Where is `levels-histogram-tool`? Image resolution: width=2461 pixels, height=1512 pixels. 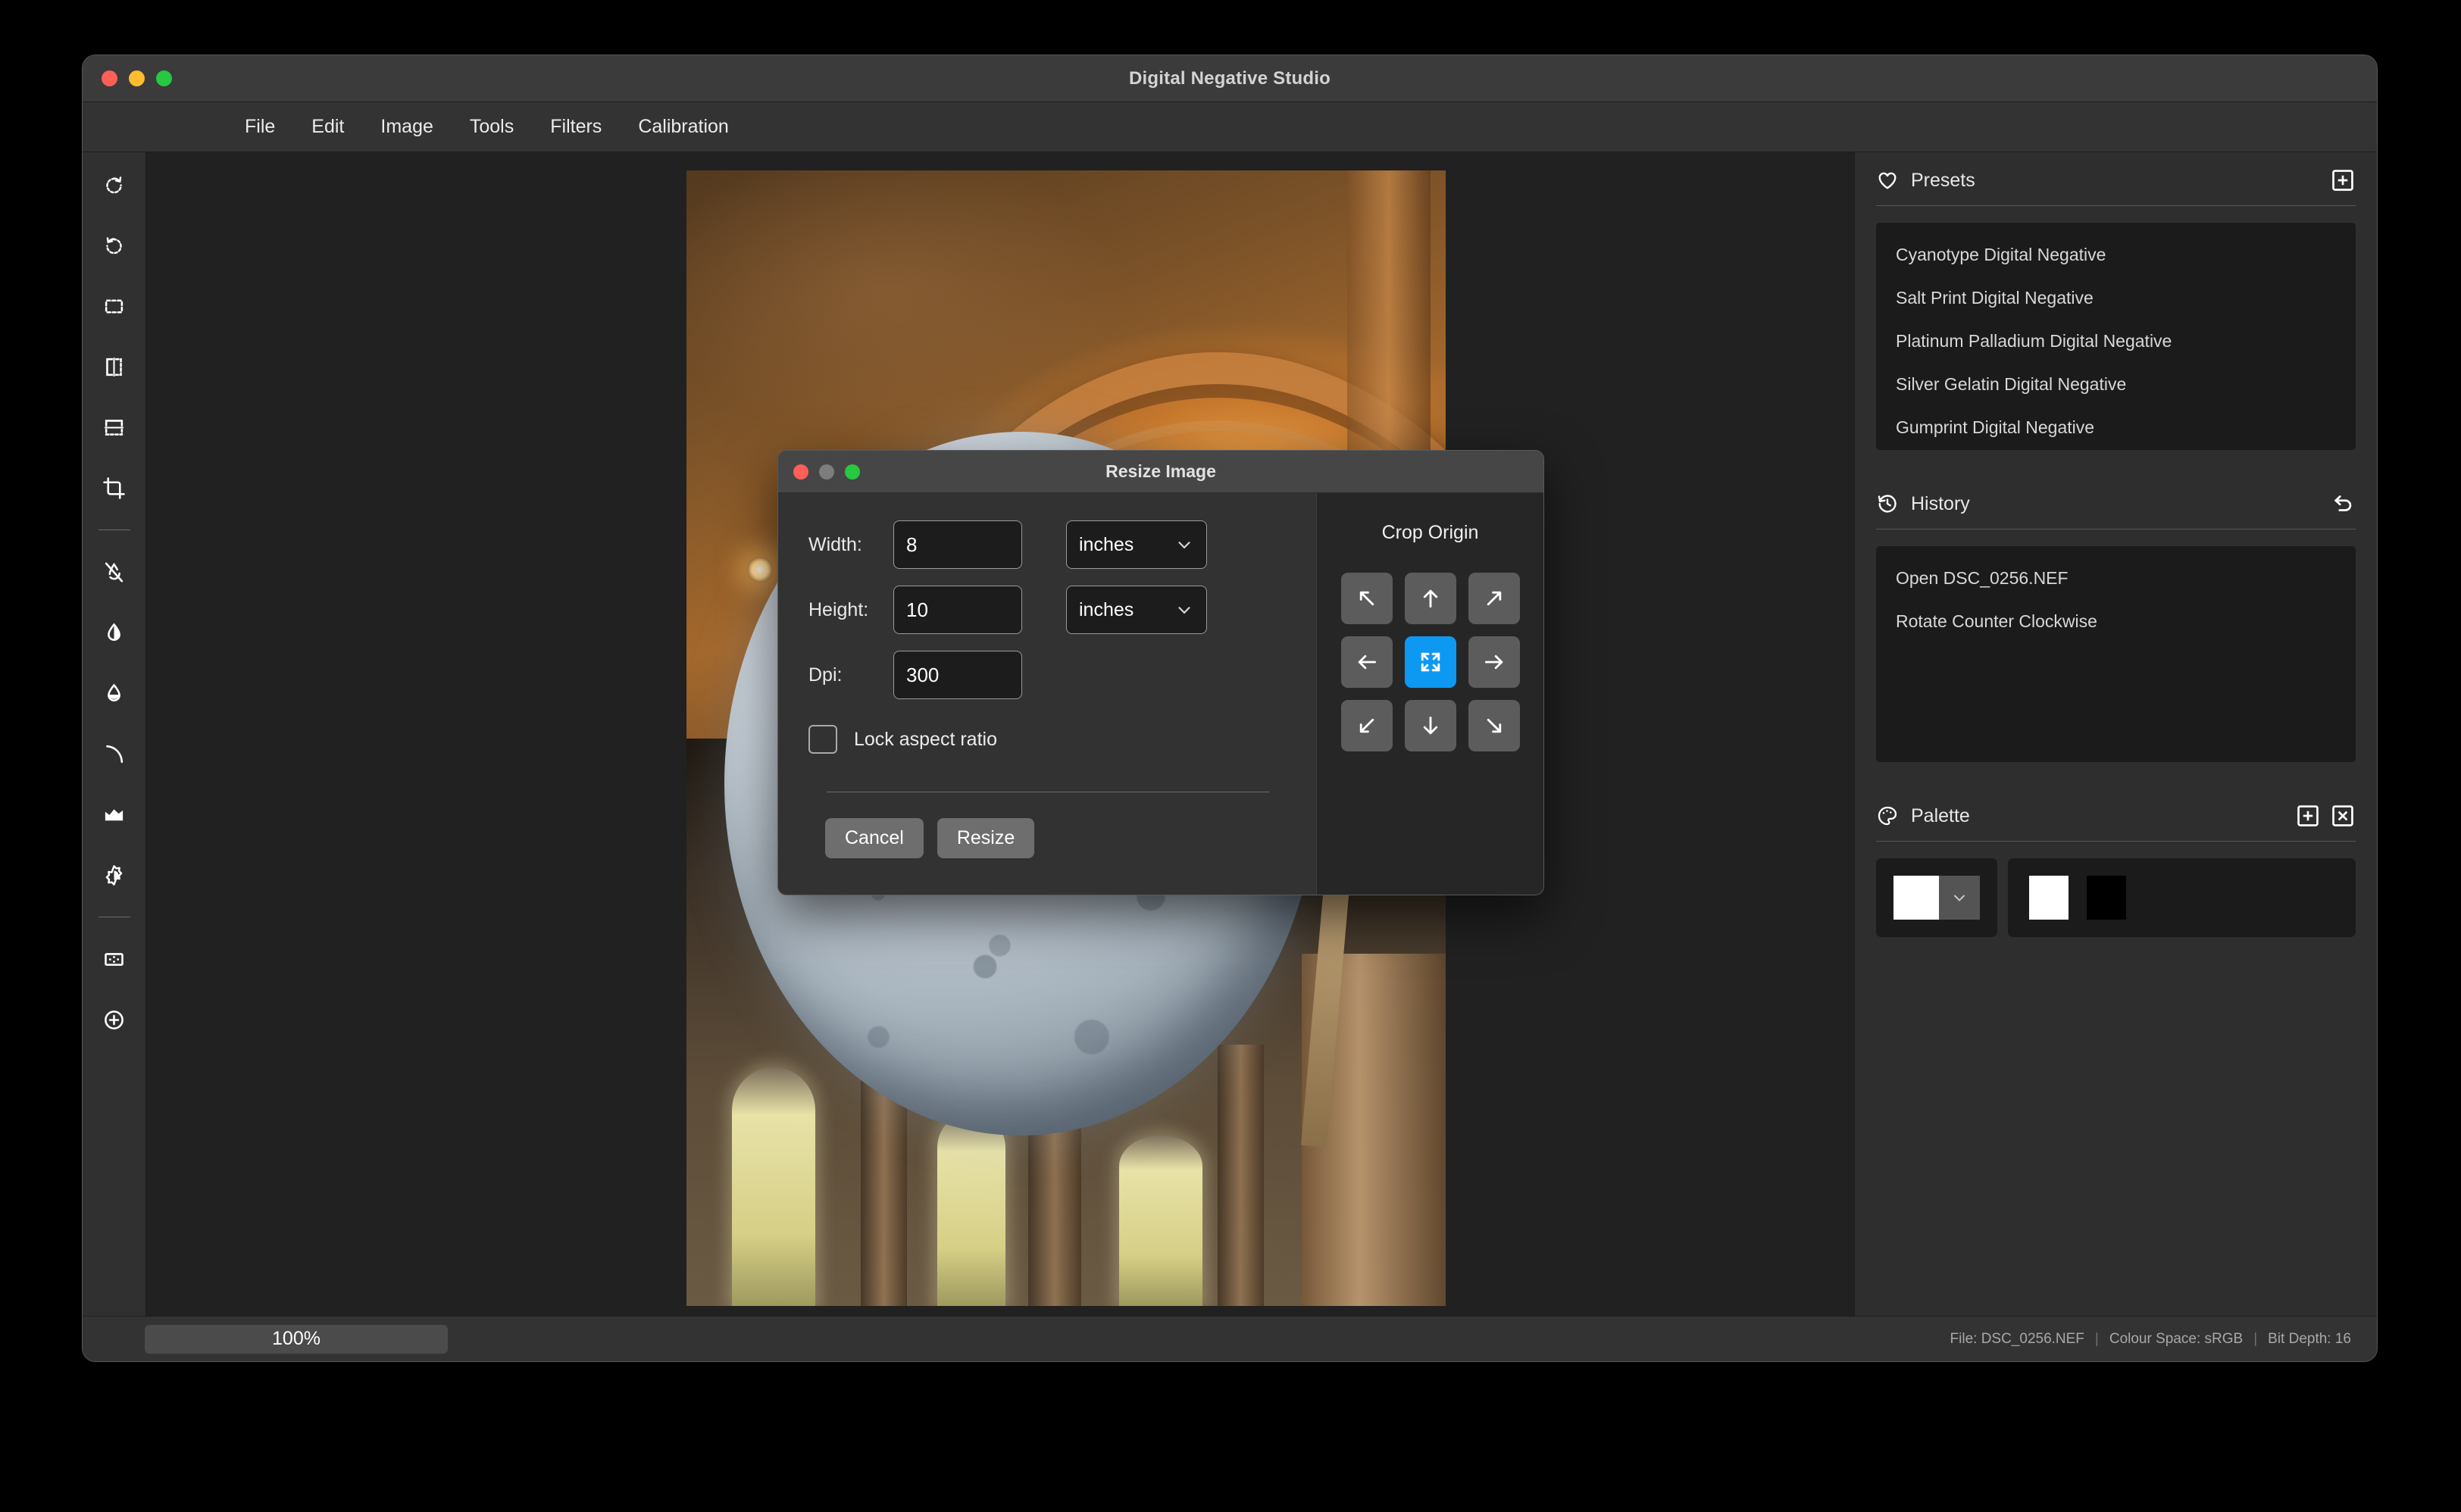
levels-histogram-tool is located at coordinates (114, 814).